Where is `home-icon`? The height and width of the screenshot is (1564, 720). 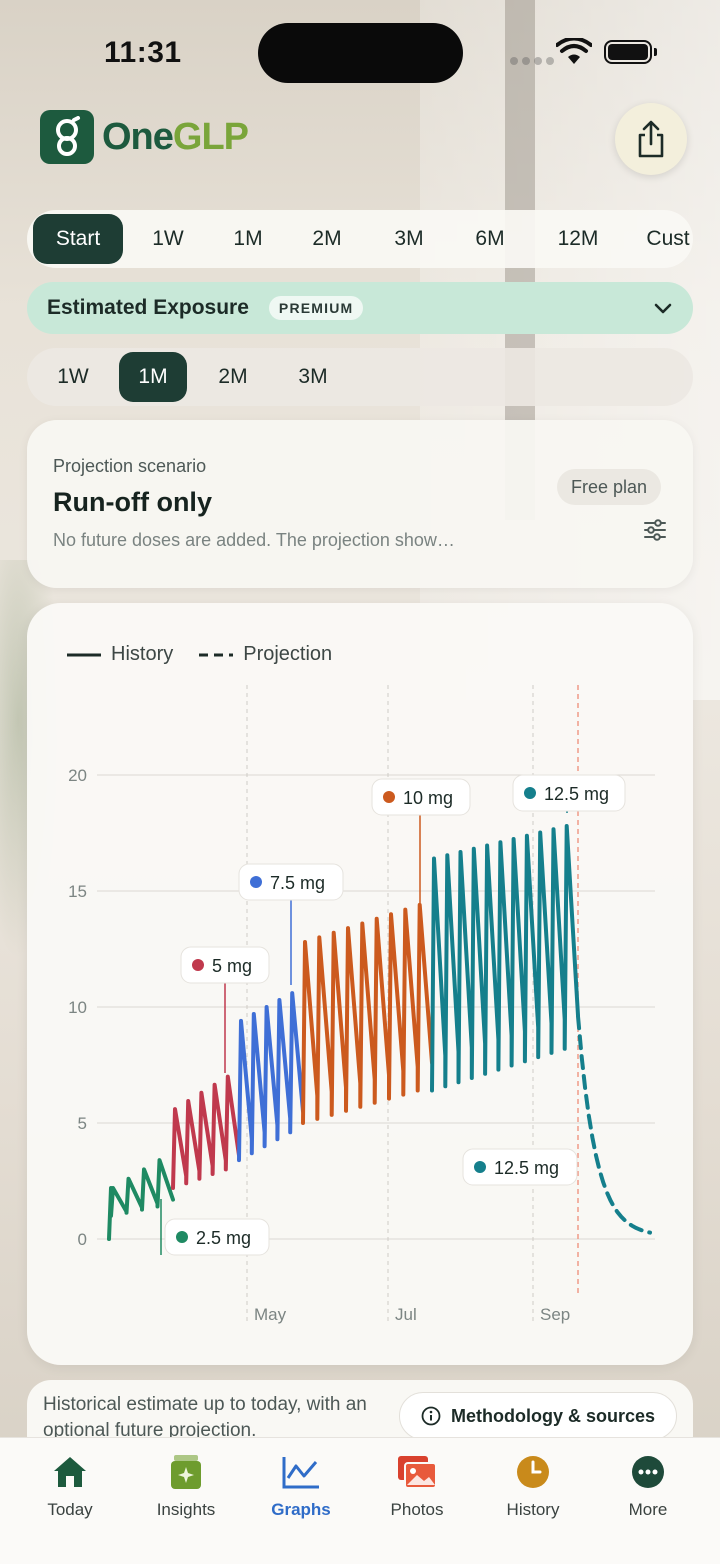 home-icon is located at coordinates (70, 1472).